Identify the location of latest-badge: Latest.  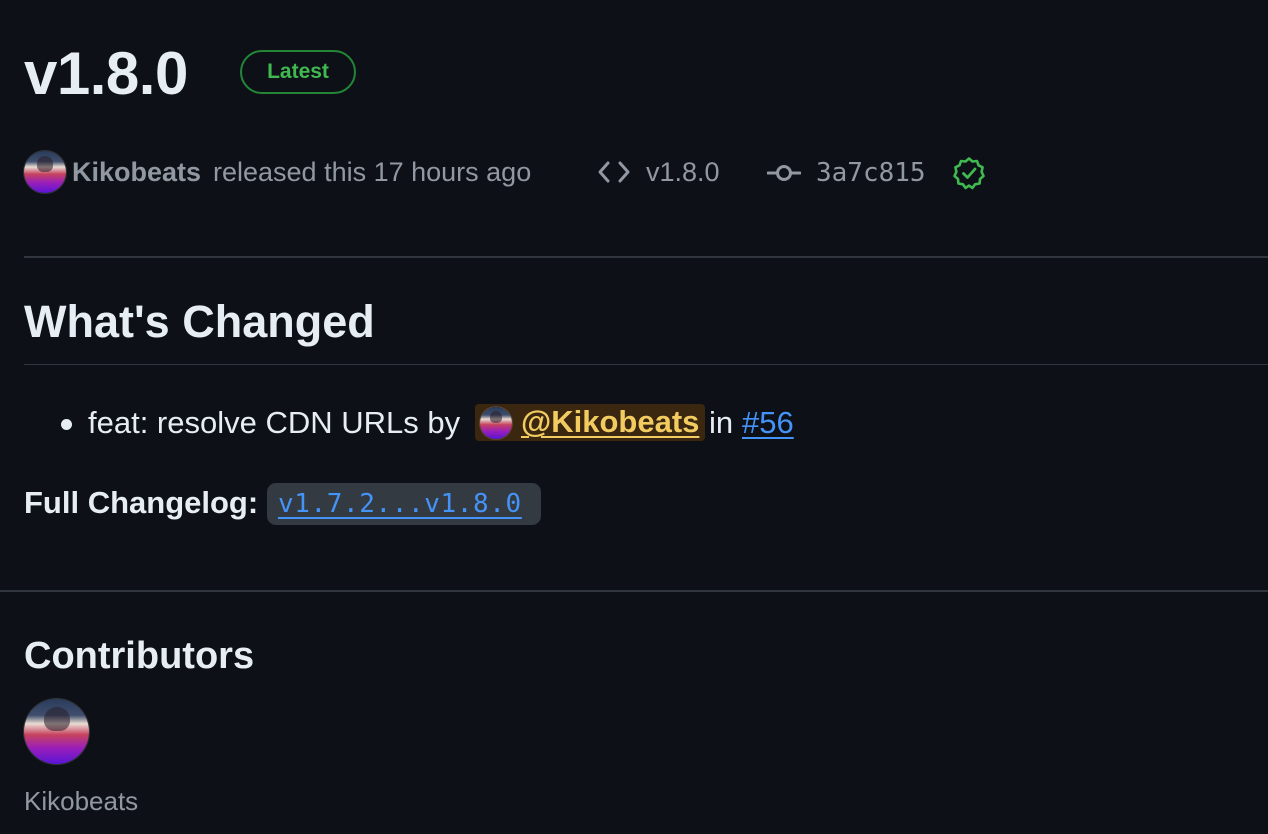
(298, 72).